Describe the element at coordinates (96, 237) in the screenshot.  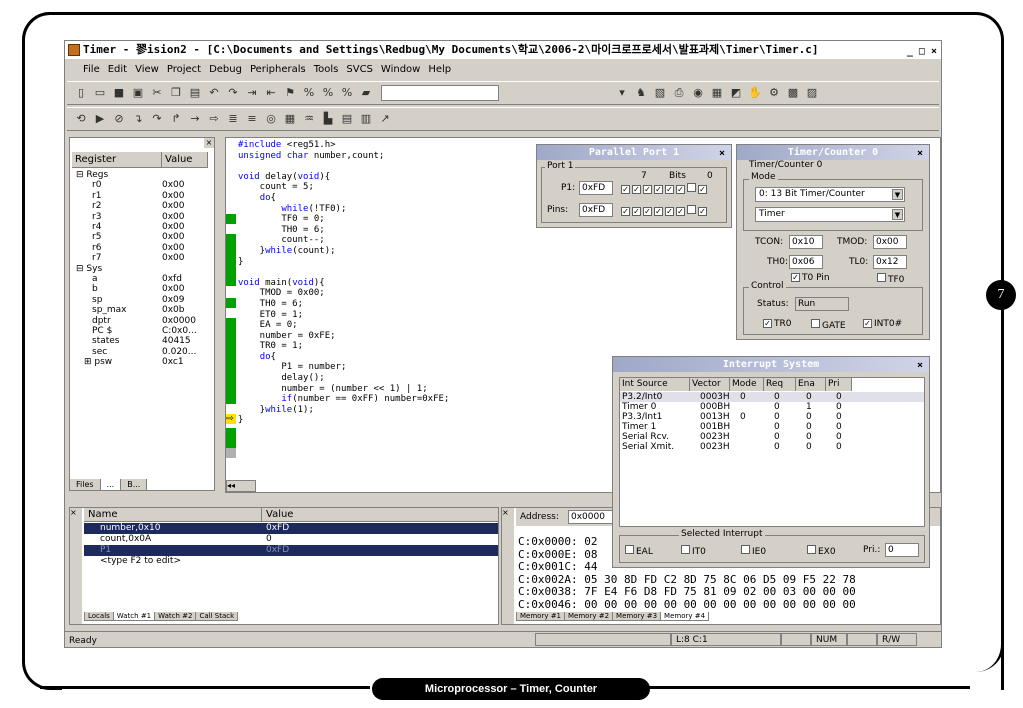
I see `register-name: r5` at that location.